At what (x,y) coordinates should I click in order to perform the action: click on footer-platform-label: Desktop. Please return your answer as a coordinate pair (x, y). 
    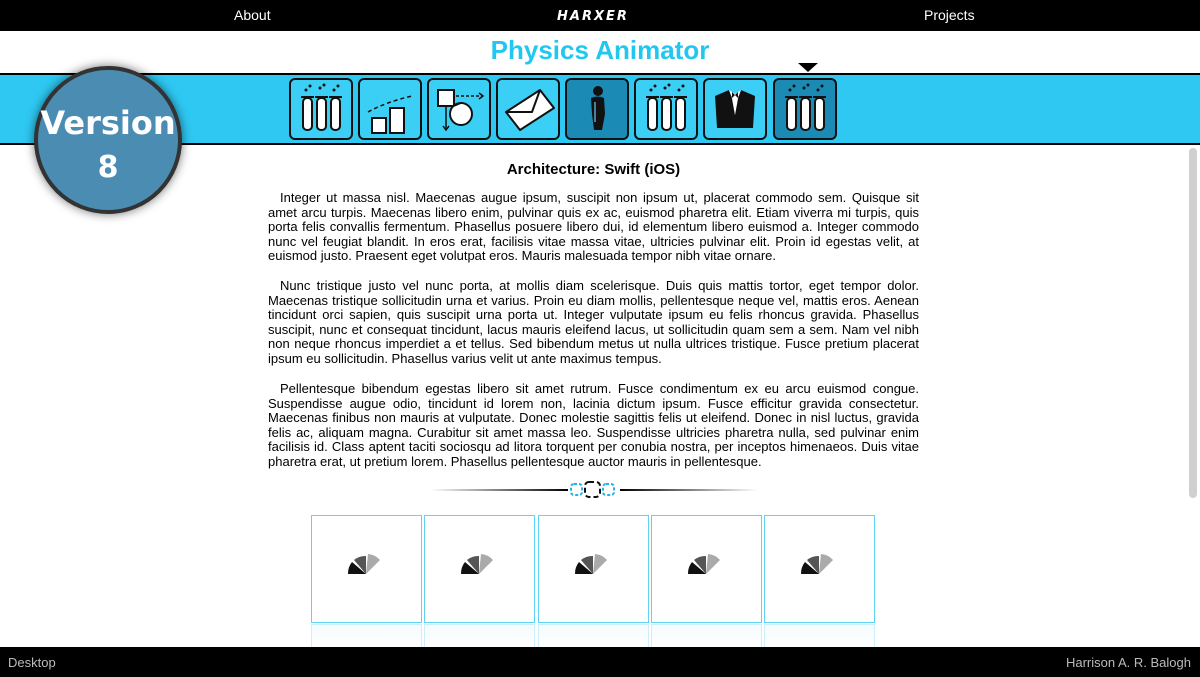
    Looking at the image, I should click on (32, 662).